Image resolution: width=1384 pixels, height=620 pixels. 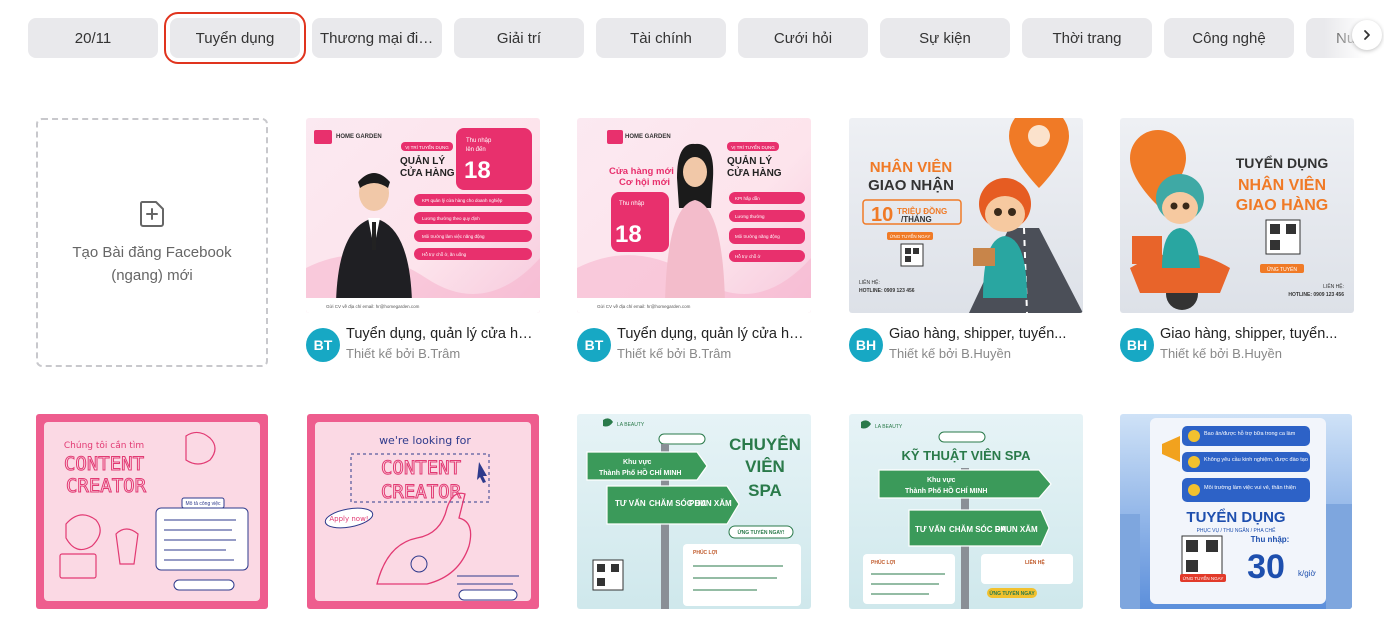 What do you see at coordinates (235, 38) in the screenshot?
I see `category-chip-active: Tuyển dụng` at bounding box center [235, 38].